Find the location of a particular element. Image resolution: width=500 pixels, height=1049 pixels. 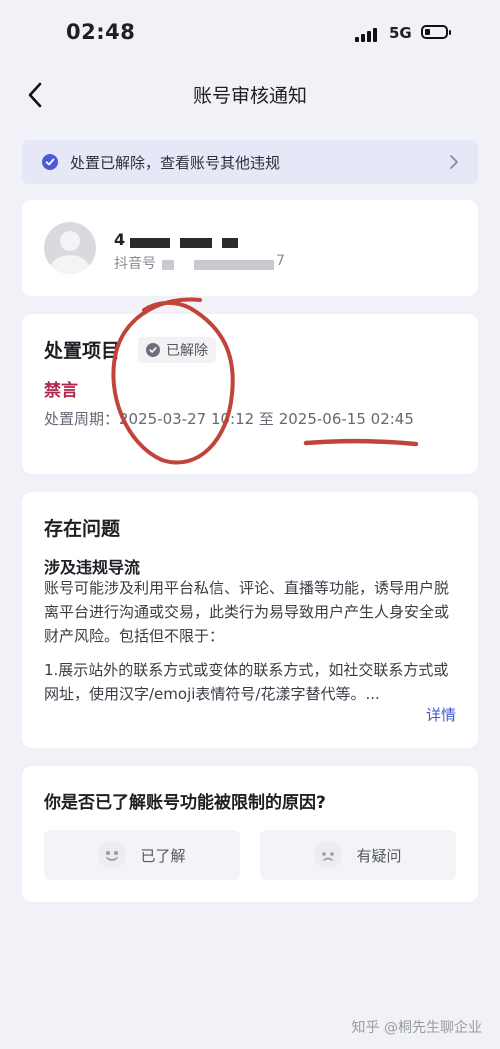

network-type: 5G is located at coordinates (400, 33).